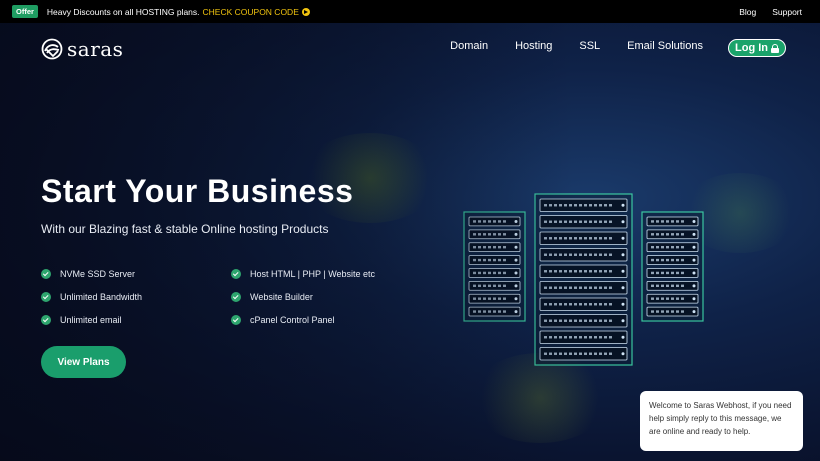 The image size is (820, 461). What do you see at coordinates (747, 12) in the screenshot?
I see `blog-link: Blog` at bounding box center [747, 12].